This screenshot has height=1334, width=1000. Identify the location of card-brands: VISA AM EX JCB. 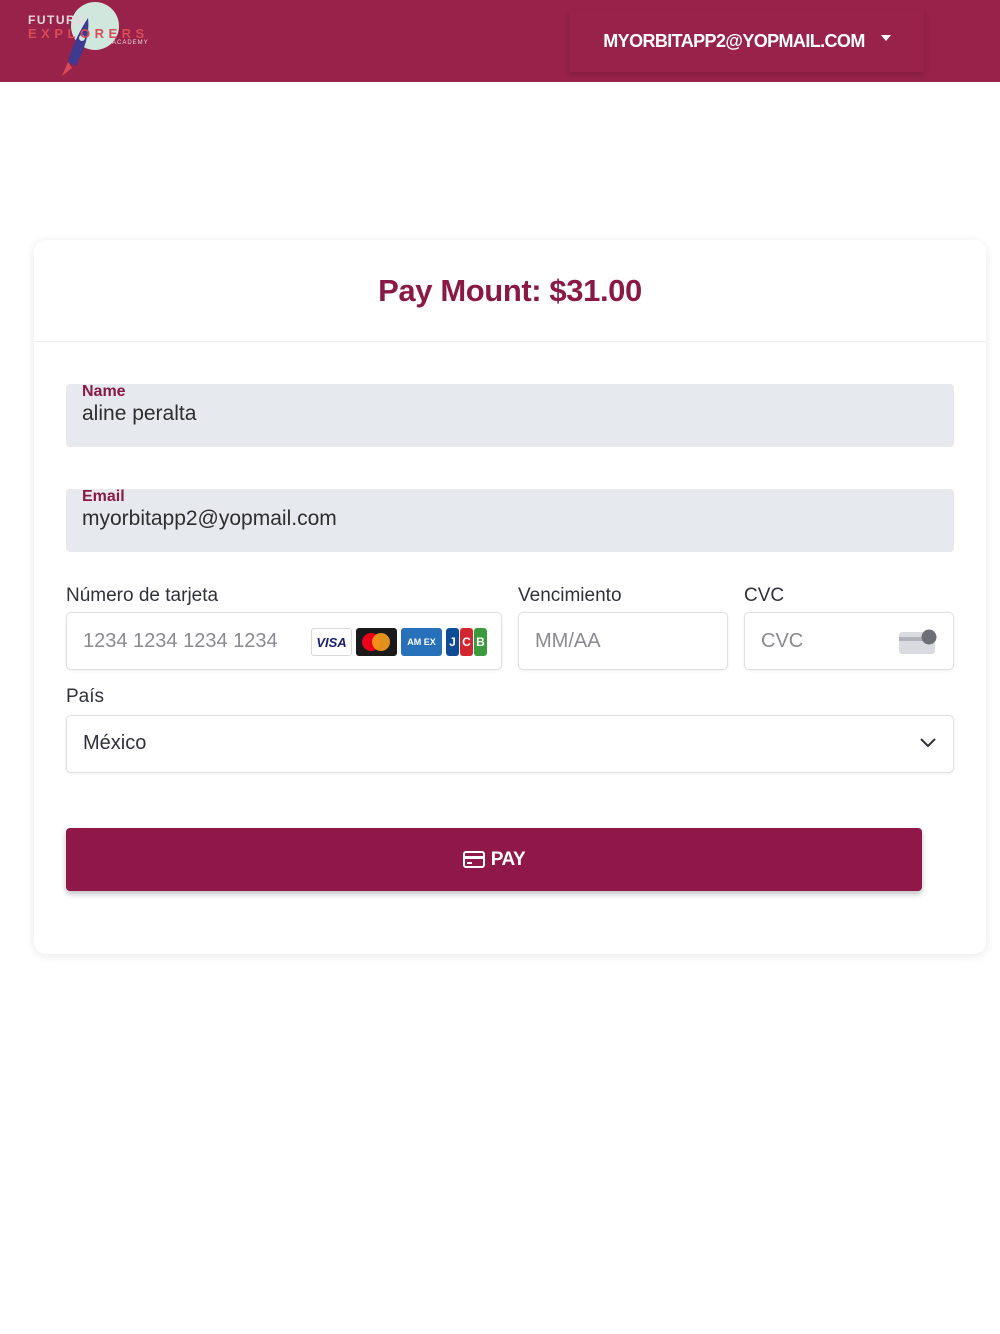
(399, 642).